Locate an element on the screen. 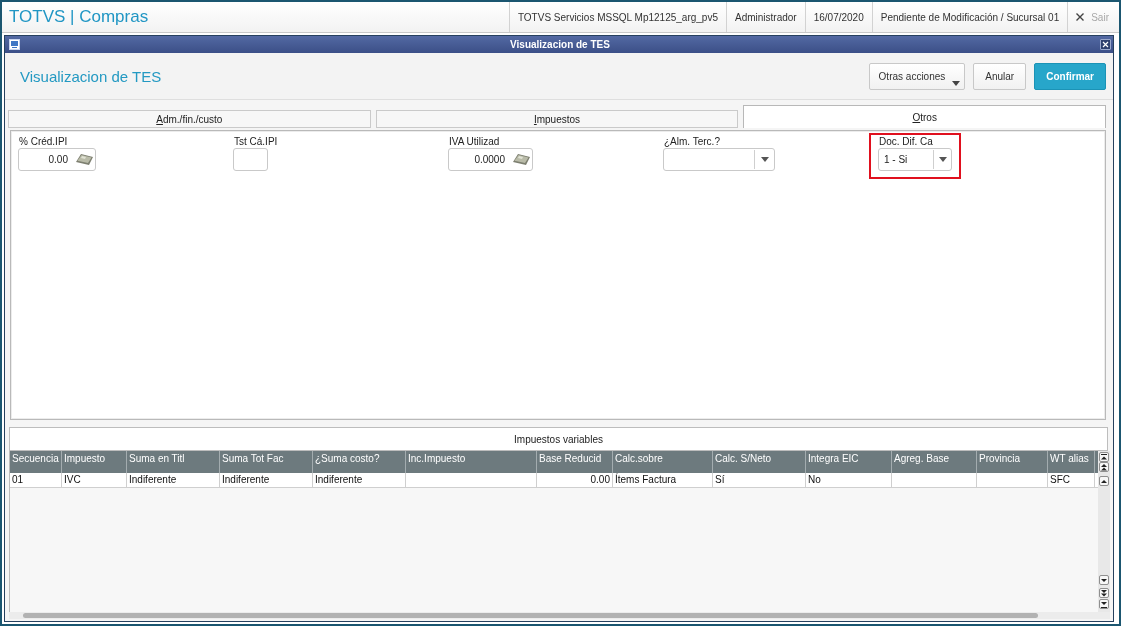 The image size is (1121, 626). input-field: 0.0000 is located at coordinates (490, 159).